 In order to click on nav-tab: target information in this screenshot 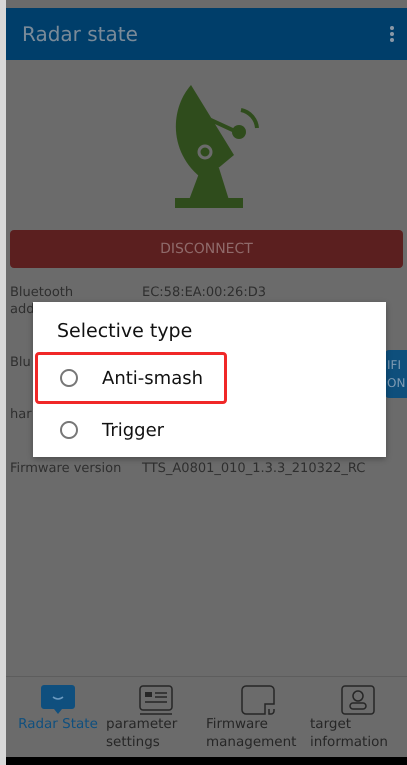, I will do `click(358, 717)`.